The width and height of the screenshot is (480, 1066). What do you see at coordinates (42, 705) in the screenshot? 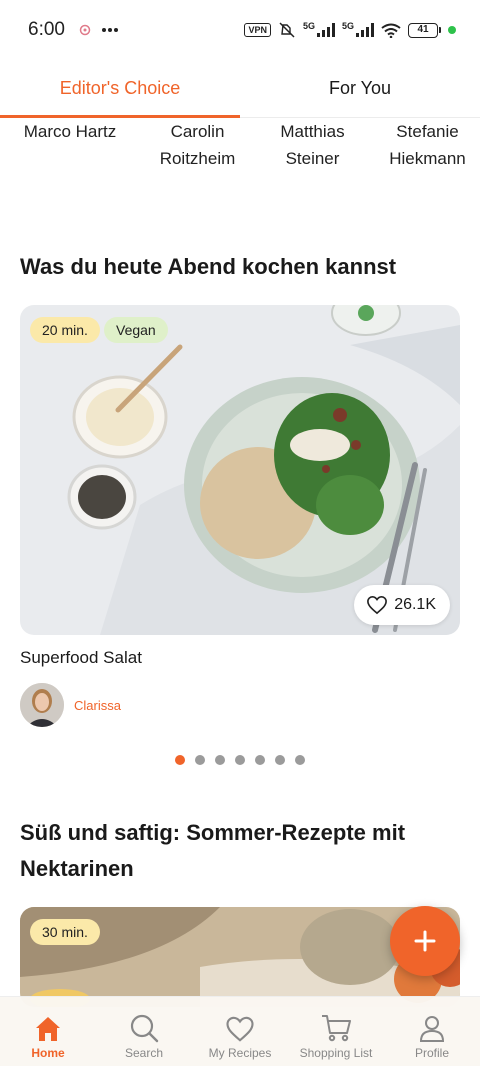
I see `avatar` at bounding box center [42, 705].